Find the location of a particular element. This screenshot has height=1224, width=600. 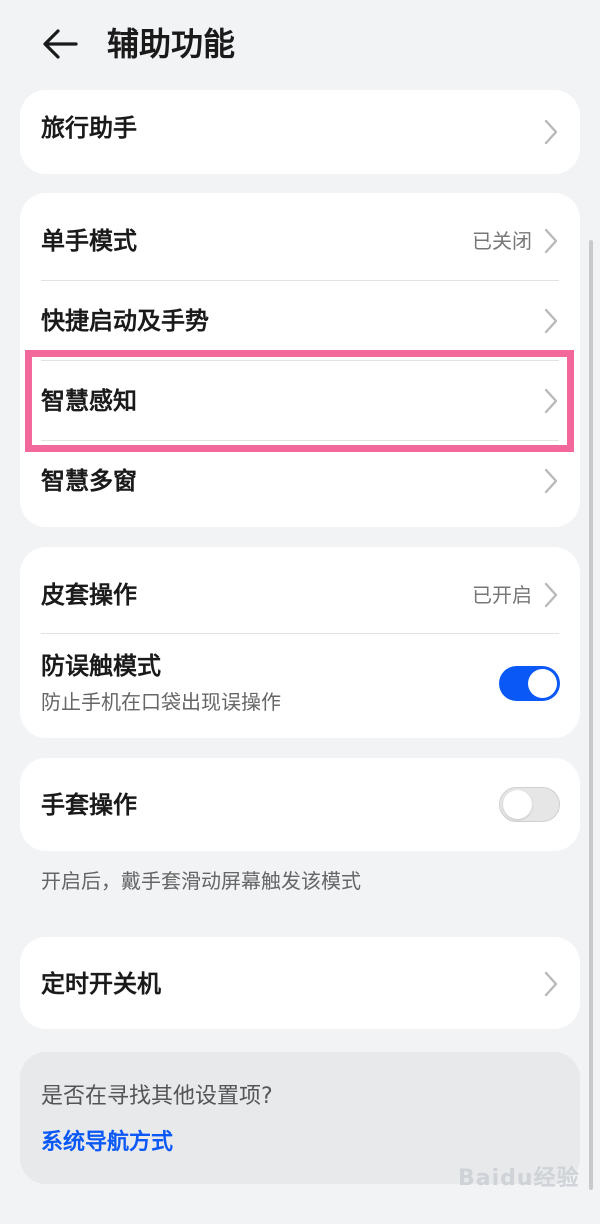

row-label: 手套操作 is located at coordinates (89, 805).